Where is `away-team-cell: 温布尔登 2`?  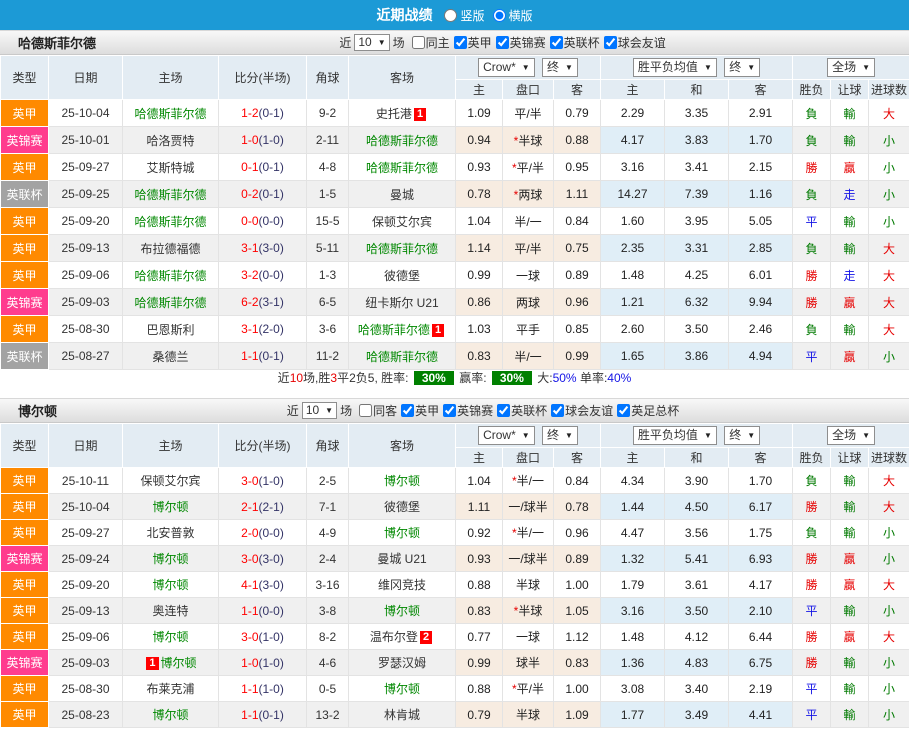
away-team-cell: 温布尔登 2 is located at coordinates (402, 636).